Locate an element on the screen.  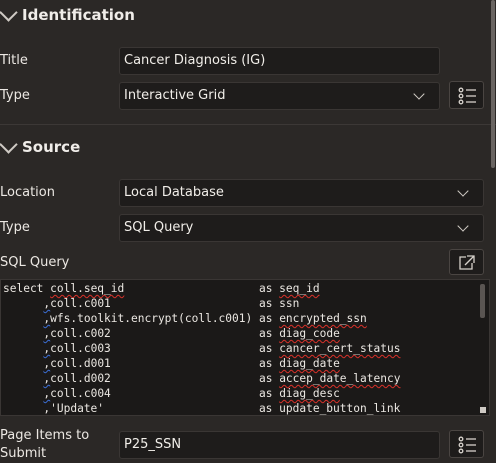
identification-header: Identification is located at coordinates (78, 15).